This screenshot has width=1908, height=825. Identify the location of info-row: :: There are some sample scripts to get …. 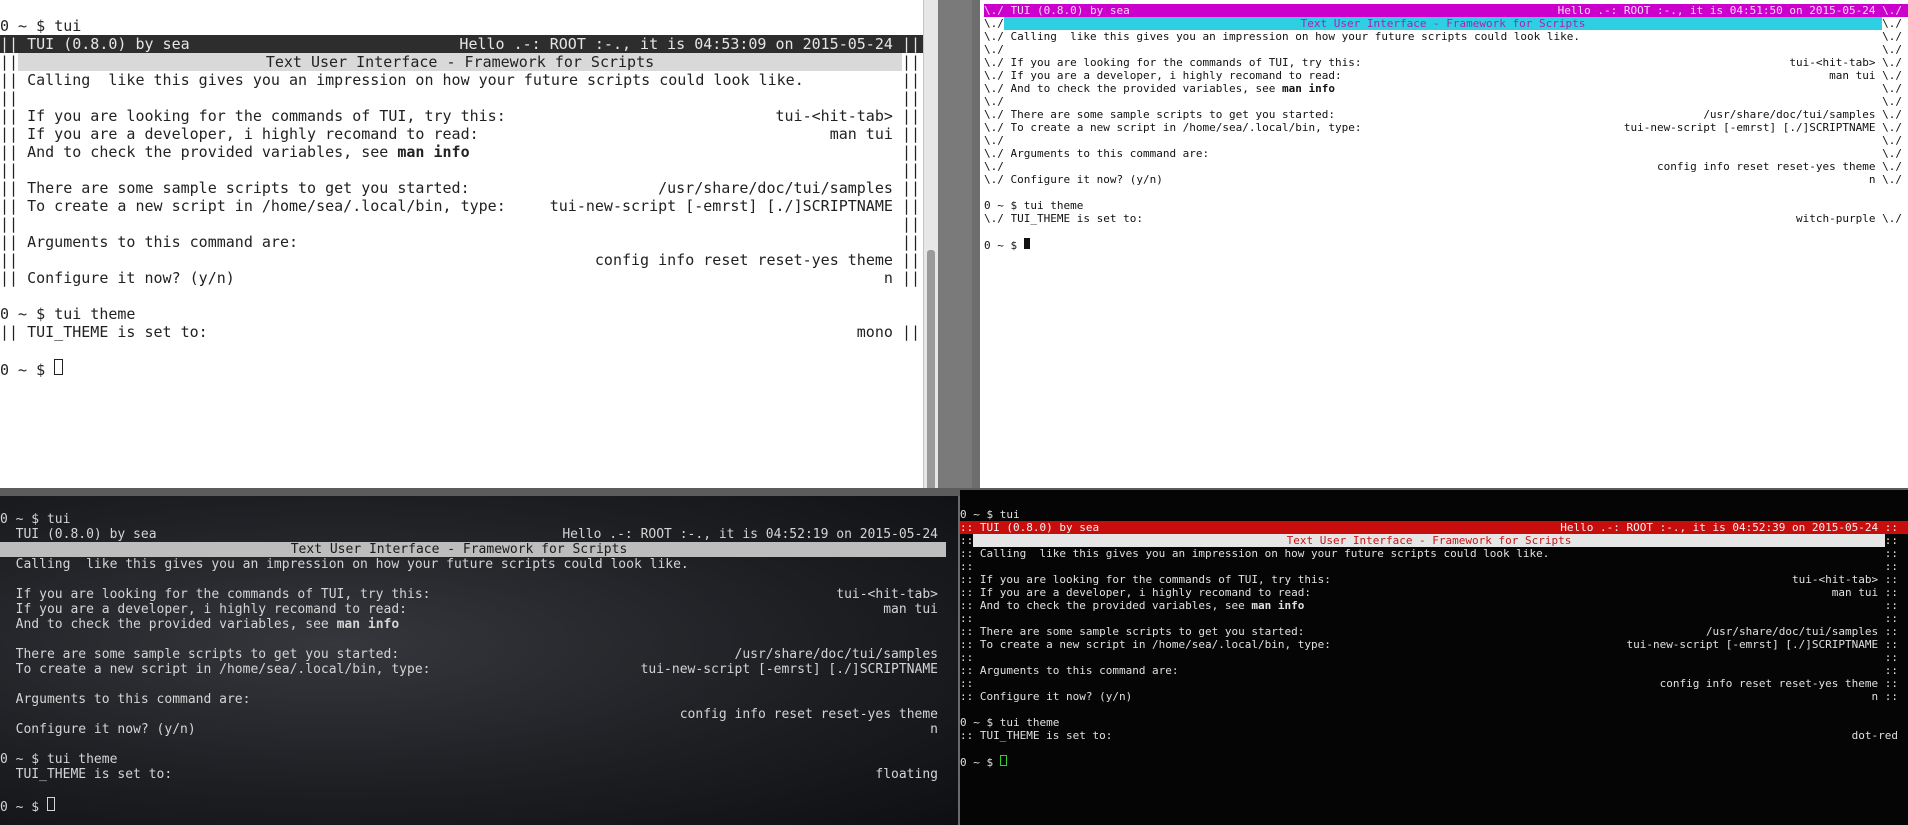
(1434, 631).